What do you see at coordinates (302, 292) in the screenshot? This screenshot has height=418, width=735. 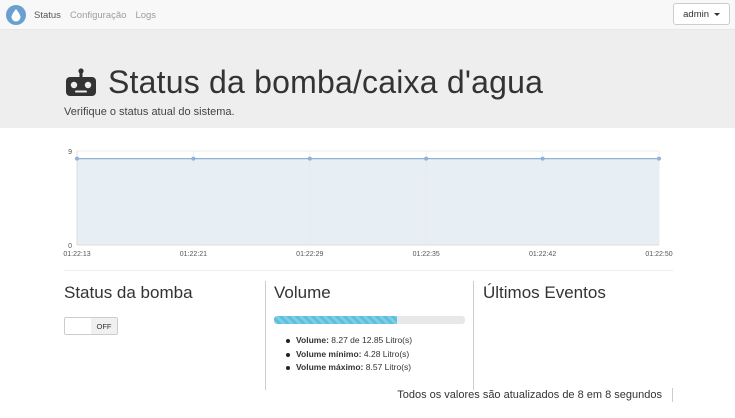 I see `volume-title: Volume` at bounding box center [302, 292].